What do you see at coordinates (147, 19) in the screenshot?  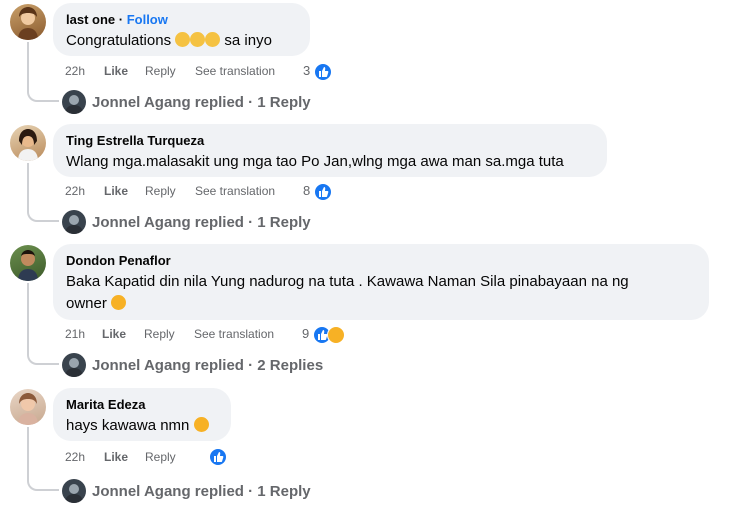 I see `follow-link: Follow` at bounding box center [147, 19].